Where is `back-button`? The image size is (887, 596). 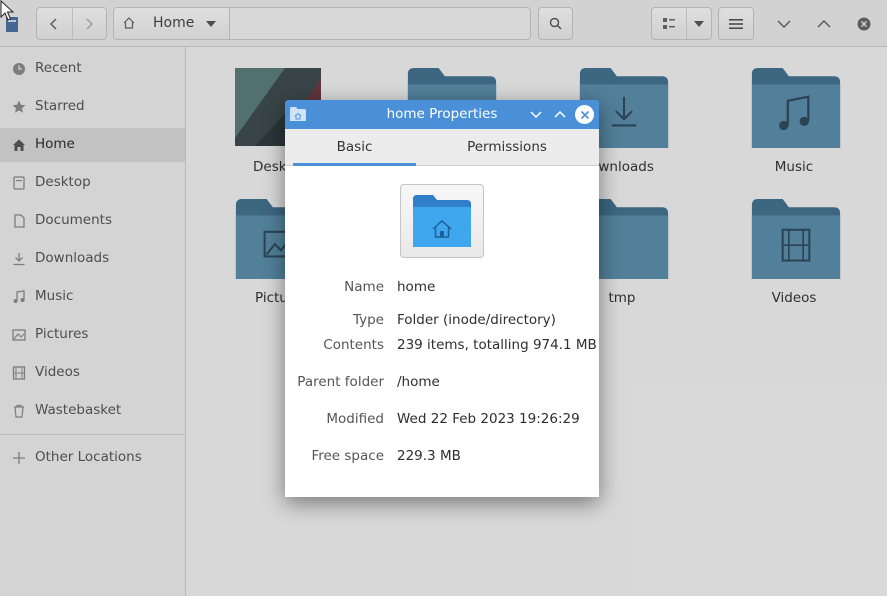
back-button is located at coordinates (54, 23).